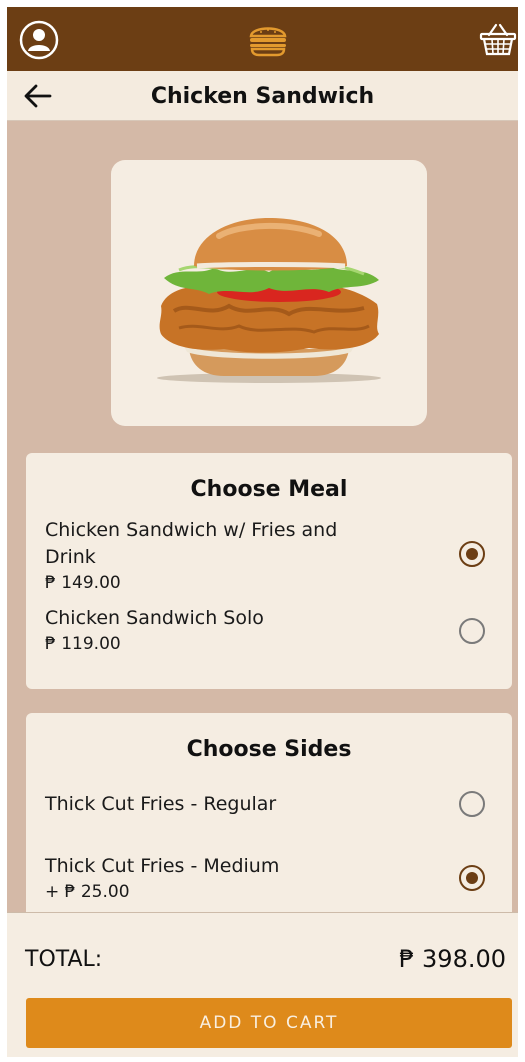  I want to click on top-bar, so click(262, 39).